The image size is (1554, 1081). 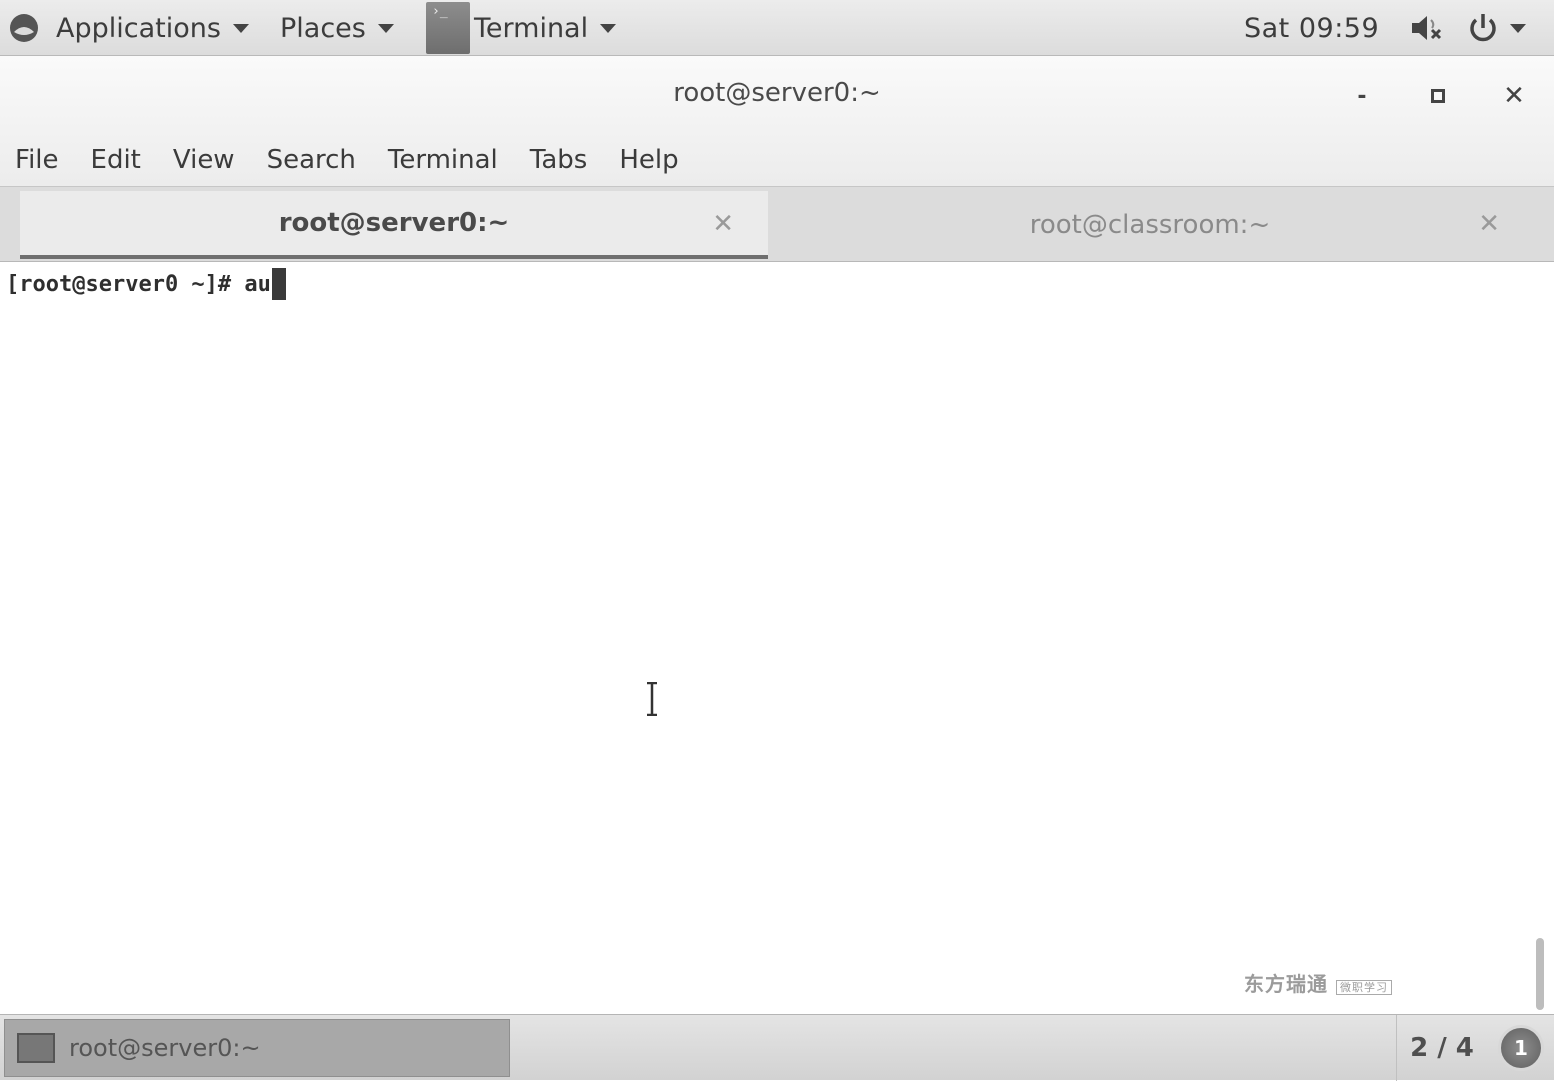 I want to click on terminal-icon, so click(x=448, y=28).